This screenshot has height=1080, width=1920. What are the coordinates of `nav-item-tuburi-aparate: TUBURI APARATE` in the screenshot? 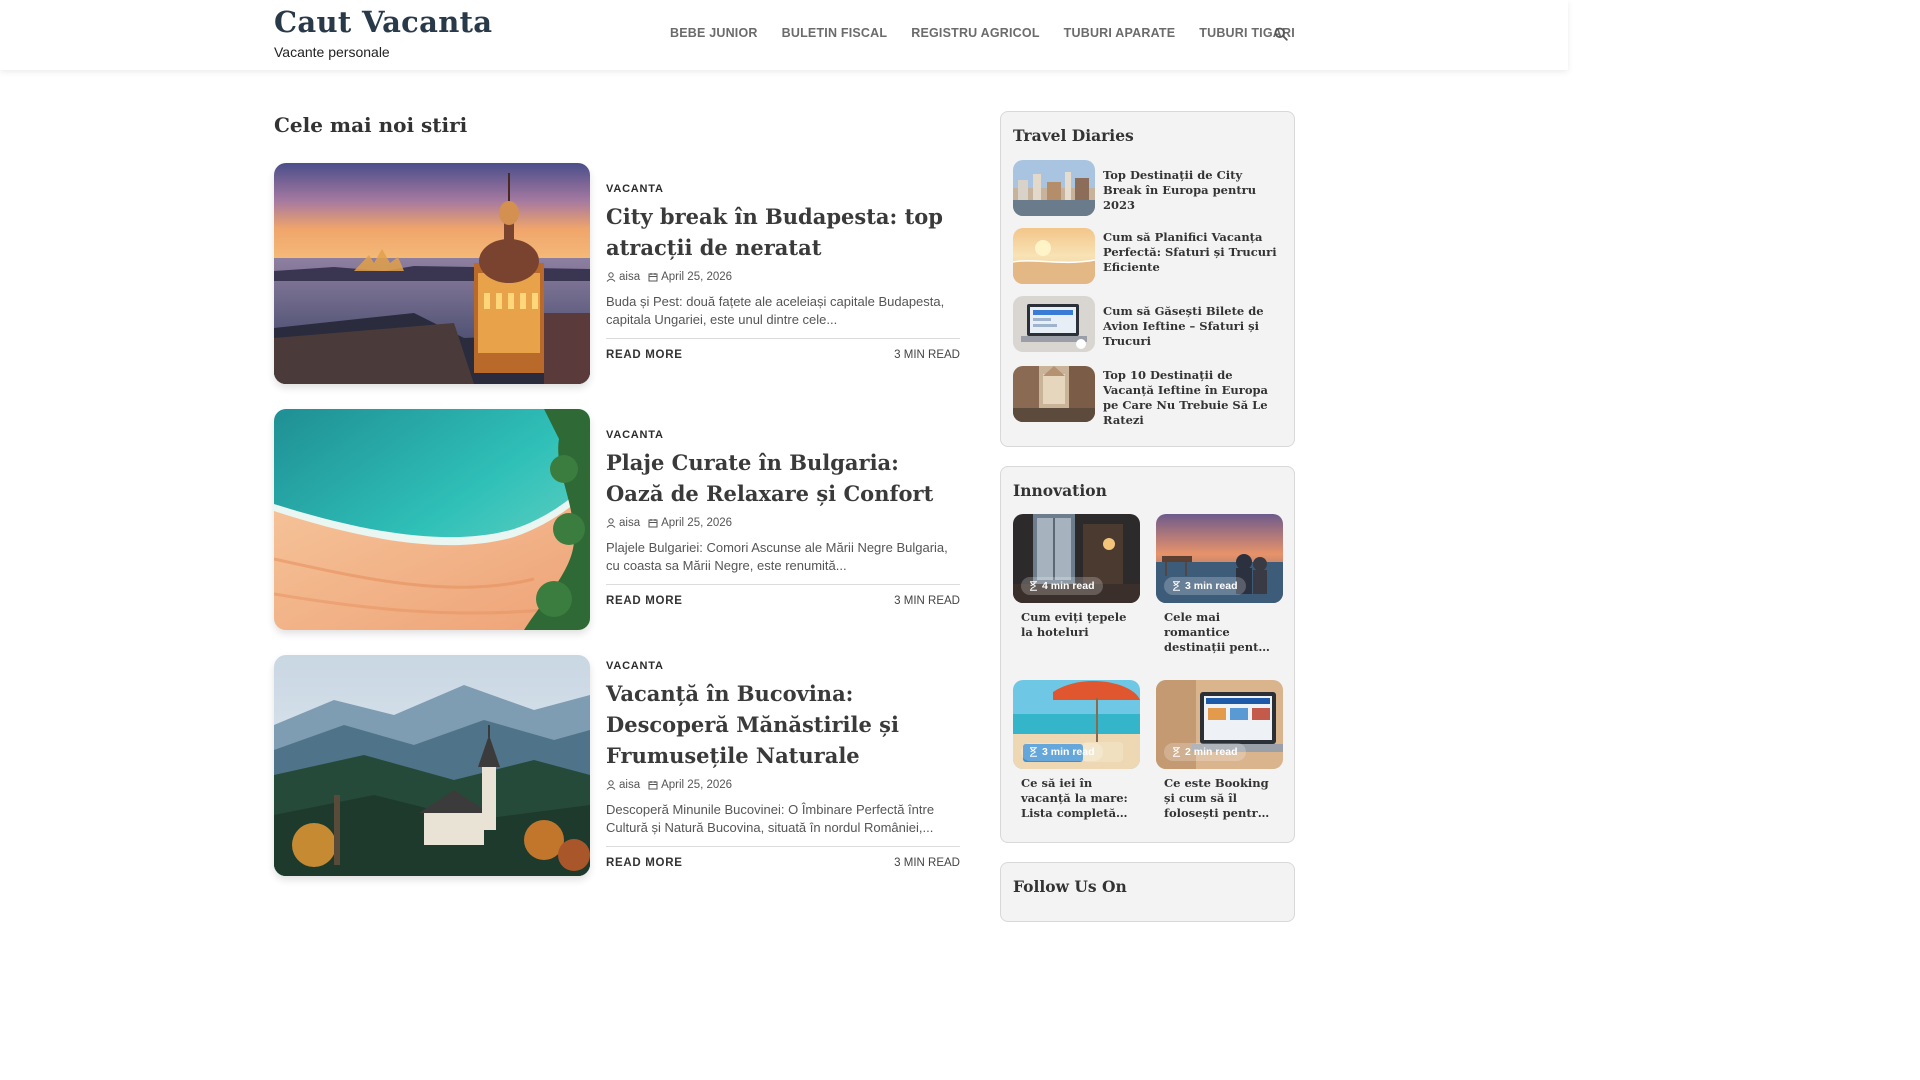 It's located at (1120, 33).